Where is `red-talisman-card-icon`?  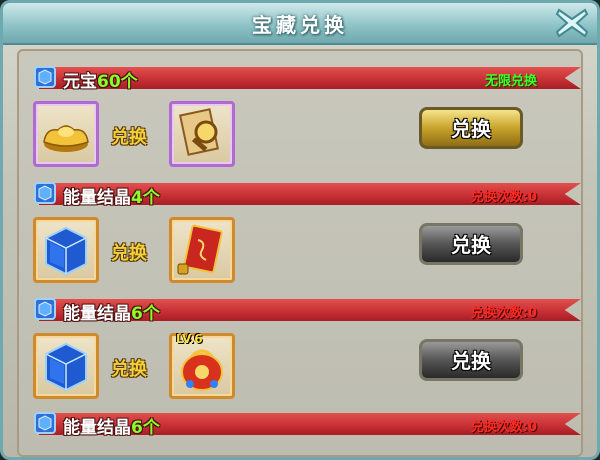
red-talisman-card-icon is located at coordinates (200, 249).